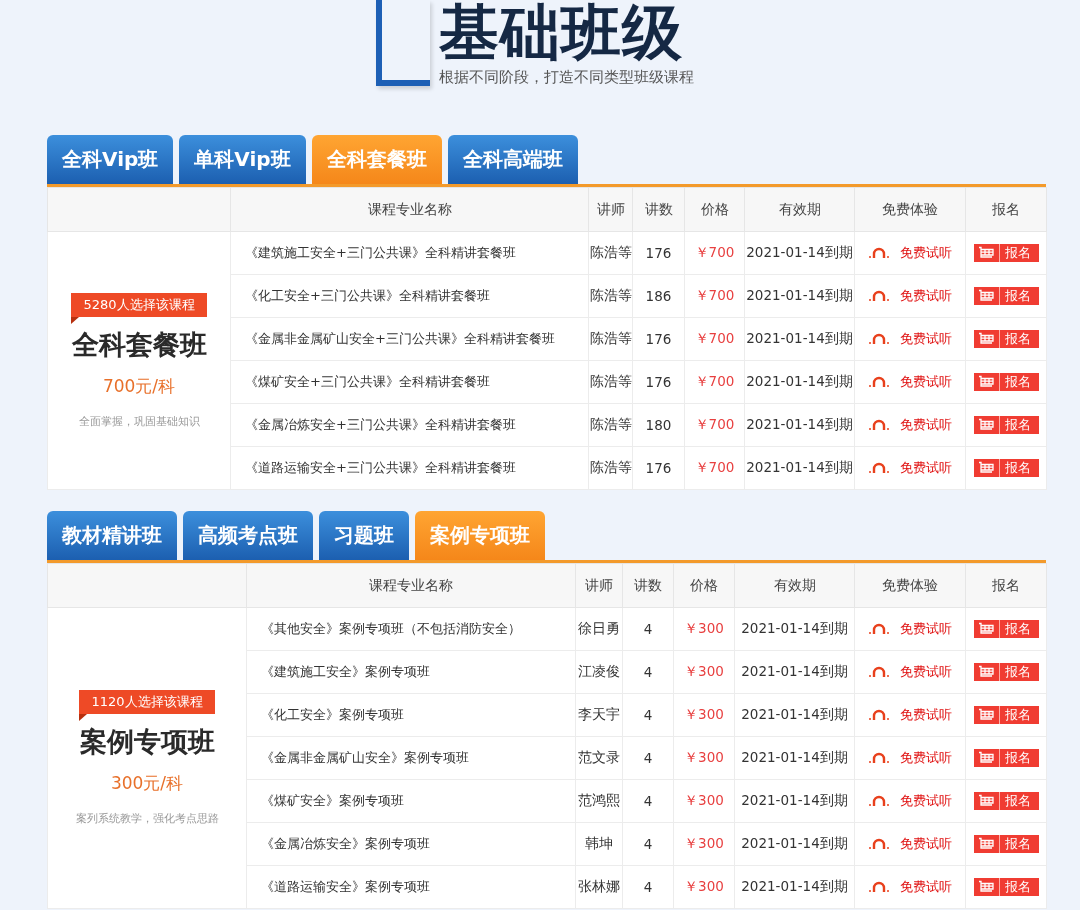 Image resolution: width=1080 pixels, height=910 pixels. I want to click on lecture-count: 186, so click(658, 296).